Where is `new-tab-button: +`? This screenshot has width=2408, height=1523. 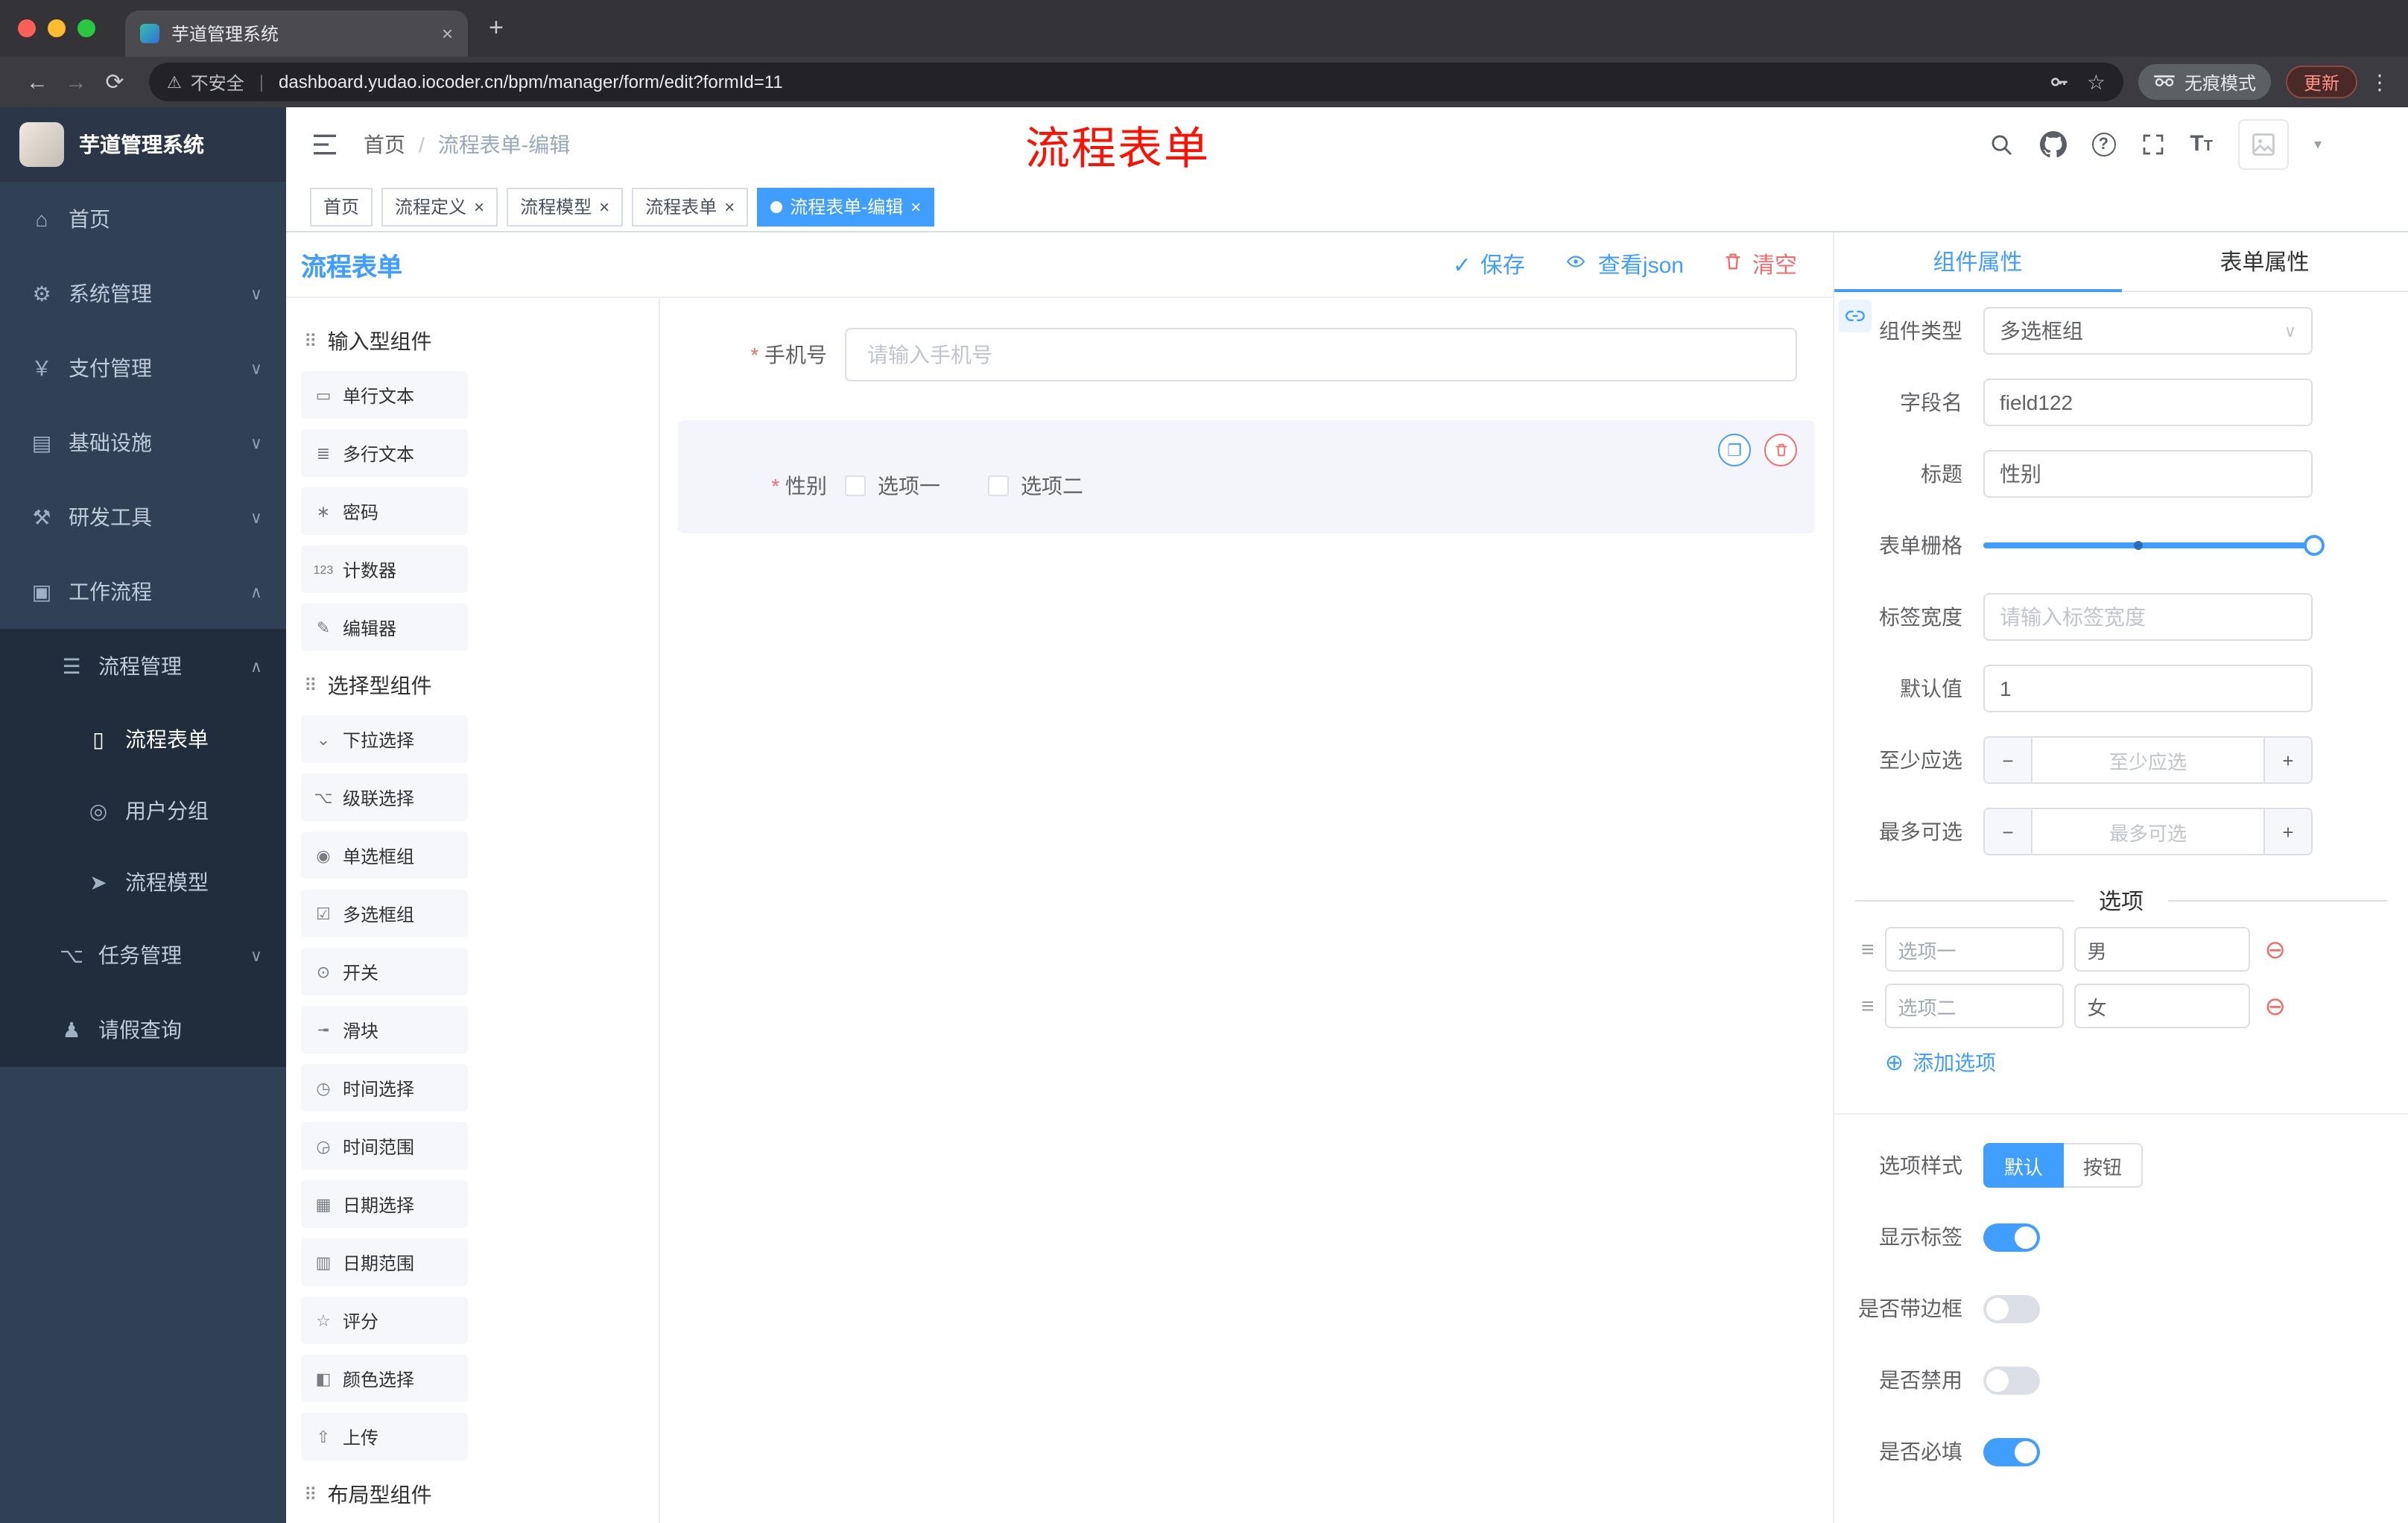
new-tab-button: + is located at coordinates (496, 28).